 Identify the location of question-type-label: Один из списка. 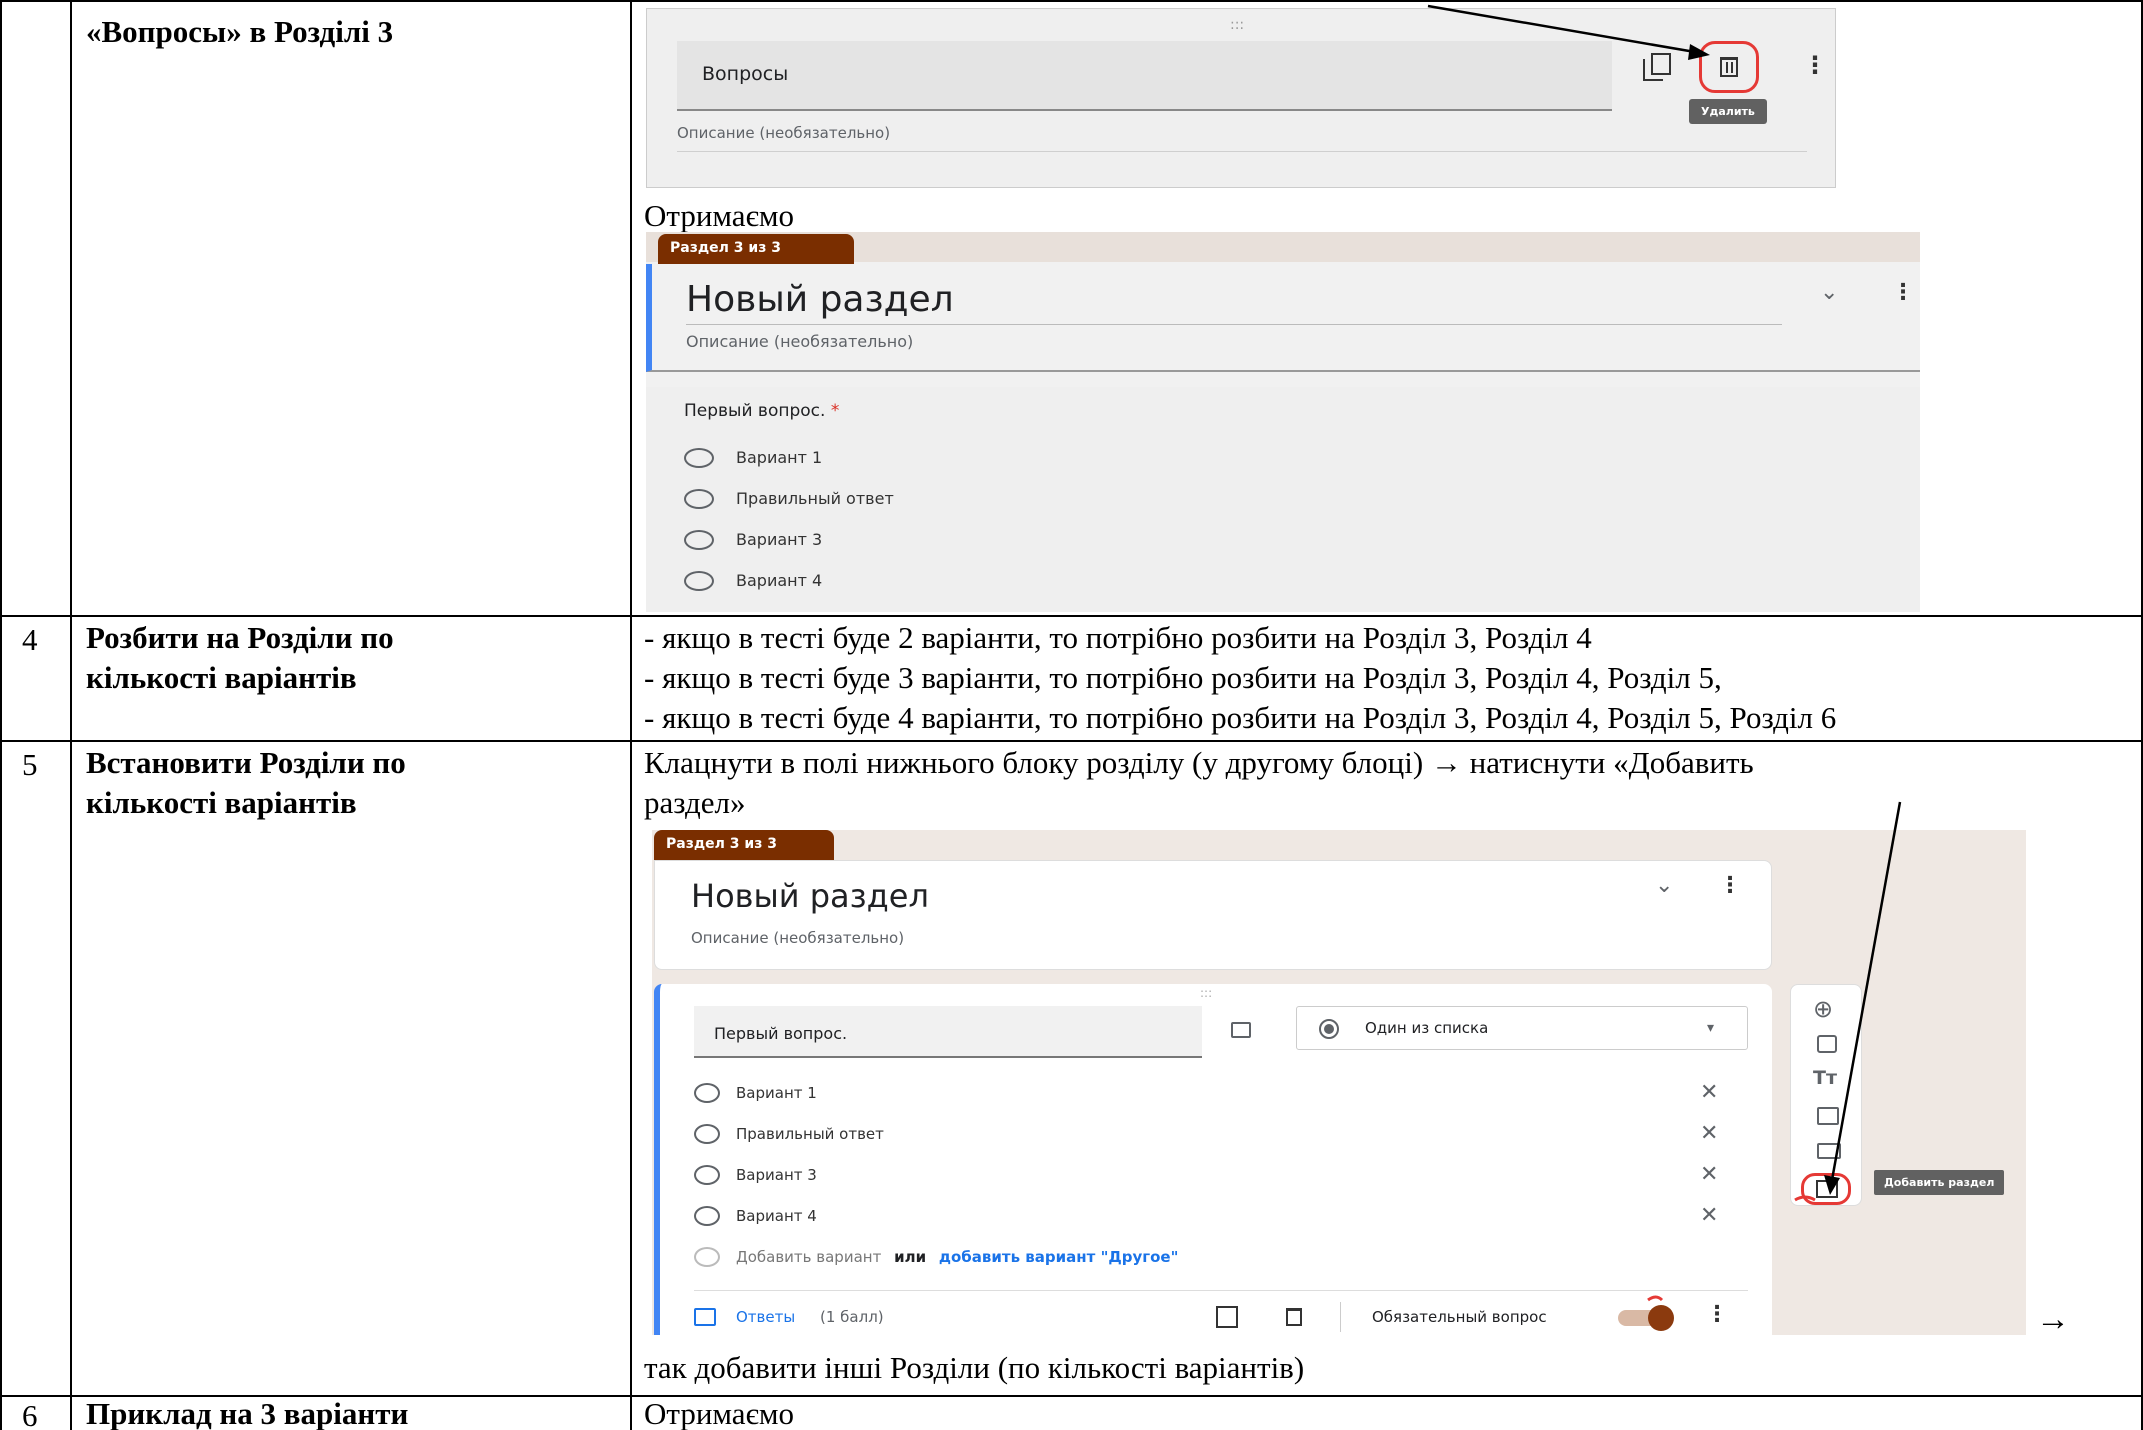
(1427, 1028).